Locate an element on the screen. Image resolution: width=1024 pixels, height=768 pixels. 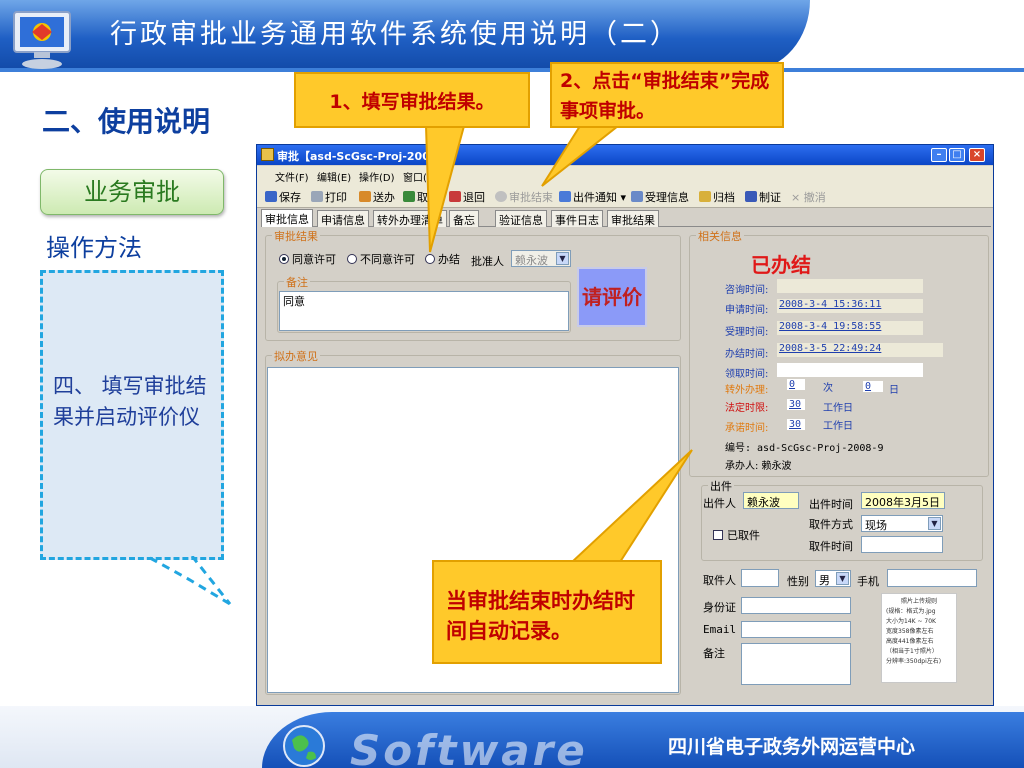
note-tail is located at coordinates (191, 581).